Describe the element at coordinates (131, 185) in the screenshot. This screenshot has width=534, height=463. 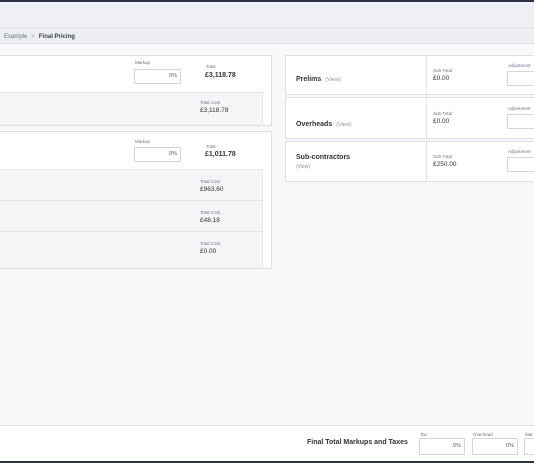
I see `cost-row: Total Cost £963.60` at that location.